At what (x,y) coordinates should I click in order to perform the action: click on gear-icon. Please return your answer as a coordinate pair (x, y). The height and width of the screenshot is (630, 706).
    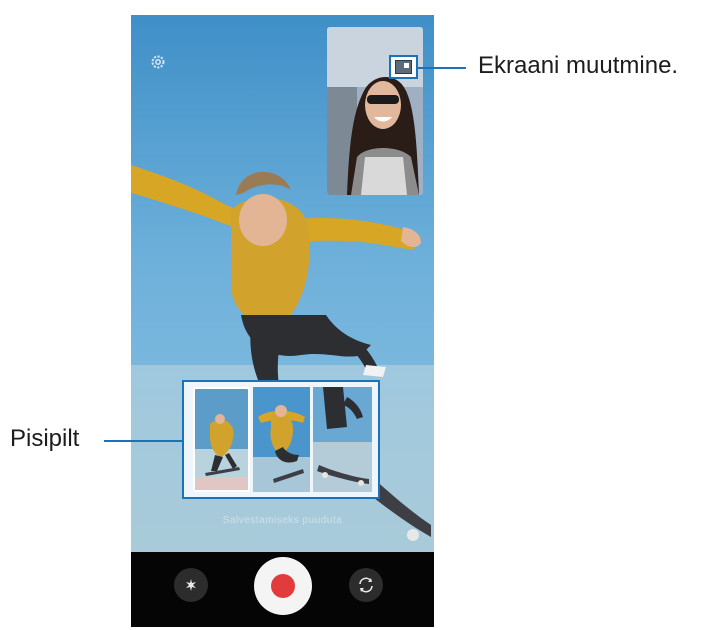
    Looking at the image, I should click on (158, 62).